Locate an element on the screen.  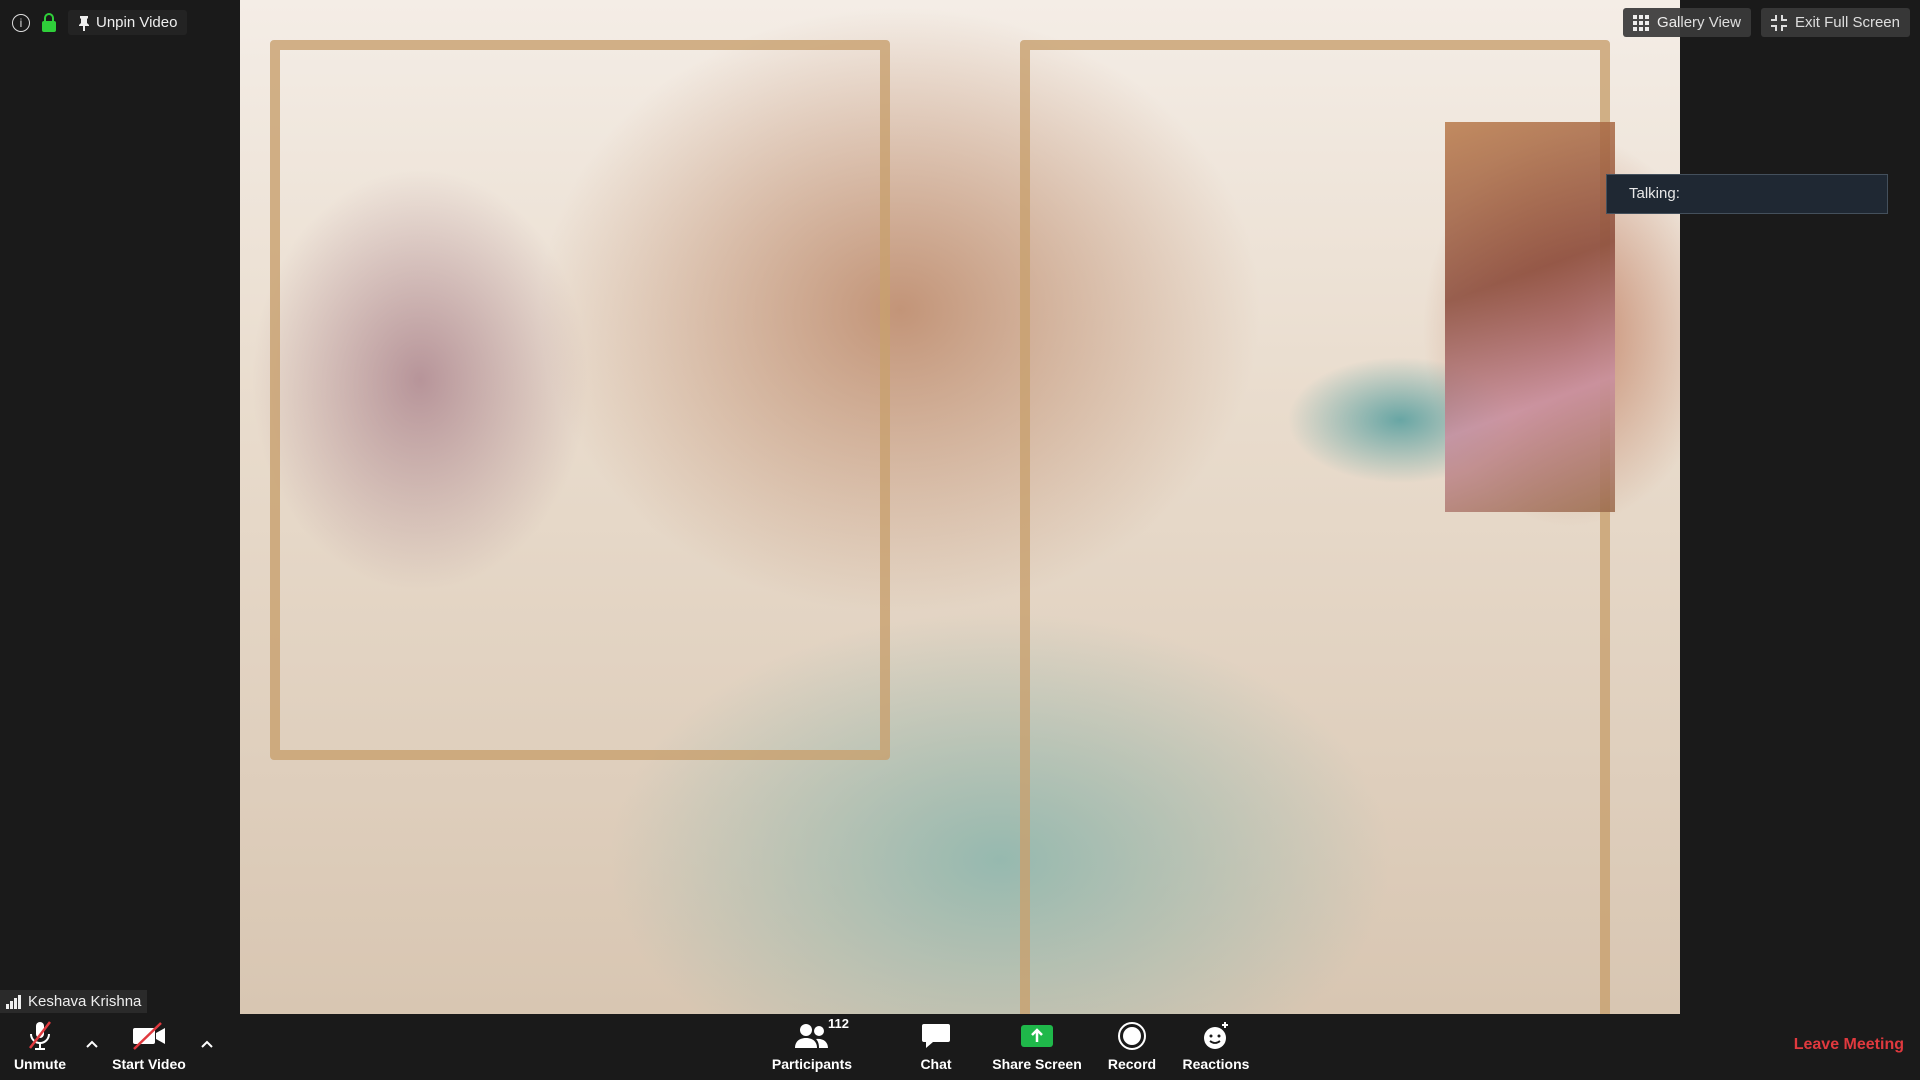
share-screen-icon is located at coordinates (1037, 1036).